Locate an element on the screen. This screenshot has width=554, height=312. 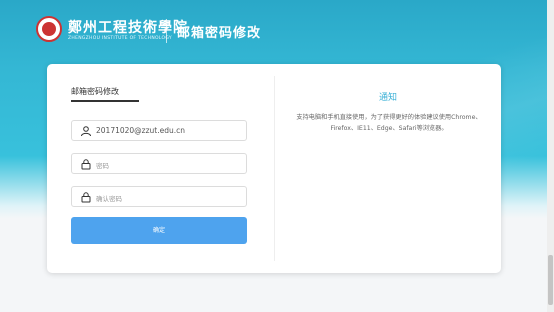
password-field: 密码 is located at coordinates (159, 163).